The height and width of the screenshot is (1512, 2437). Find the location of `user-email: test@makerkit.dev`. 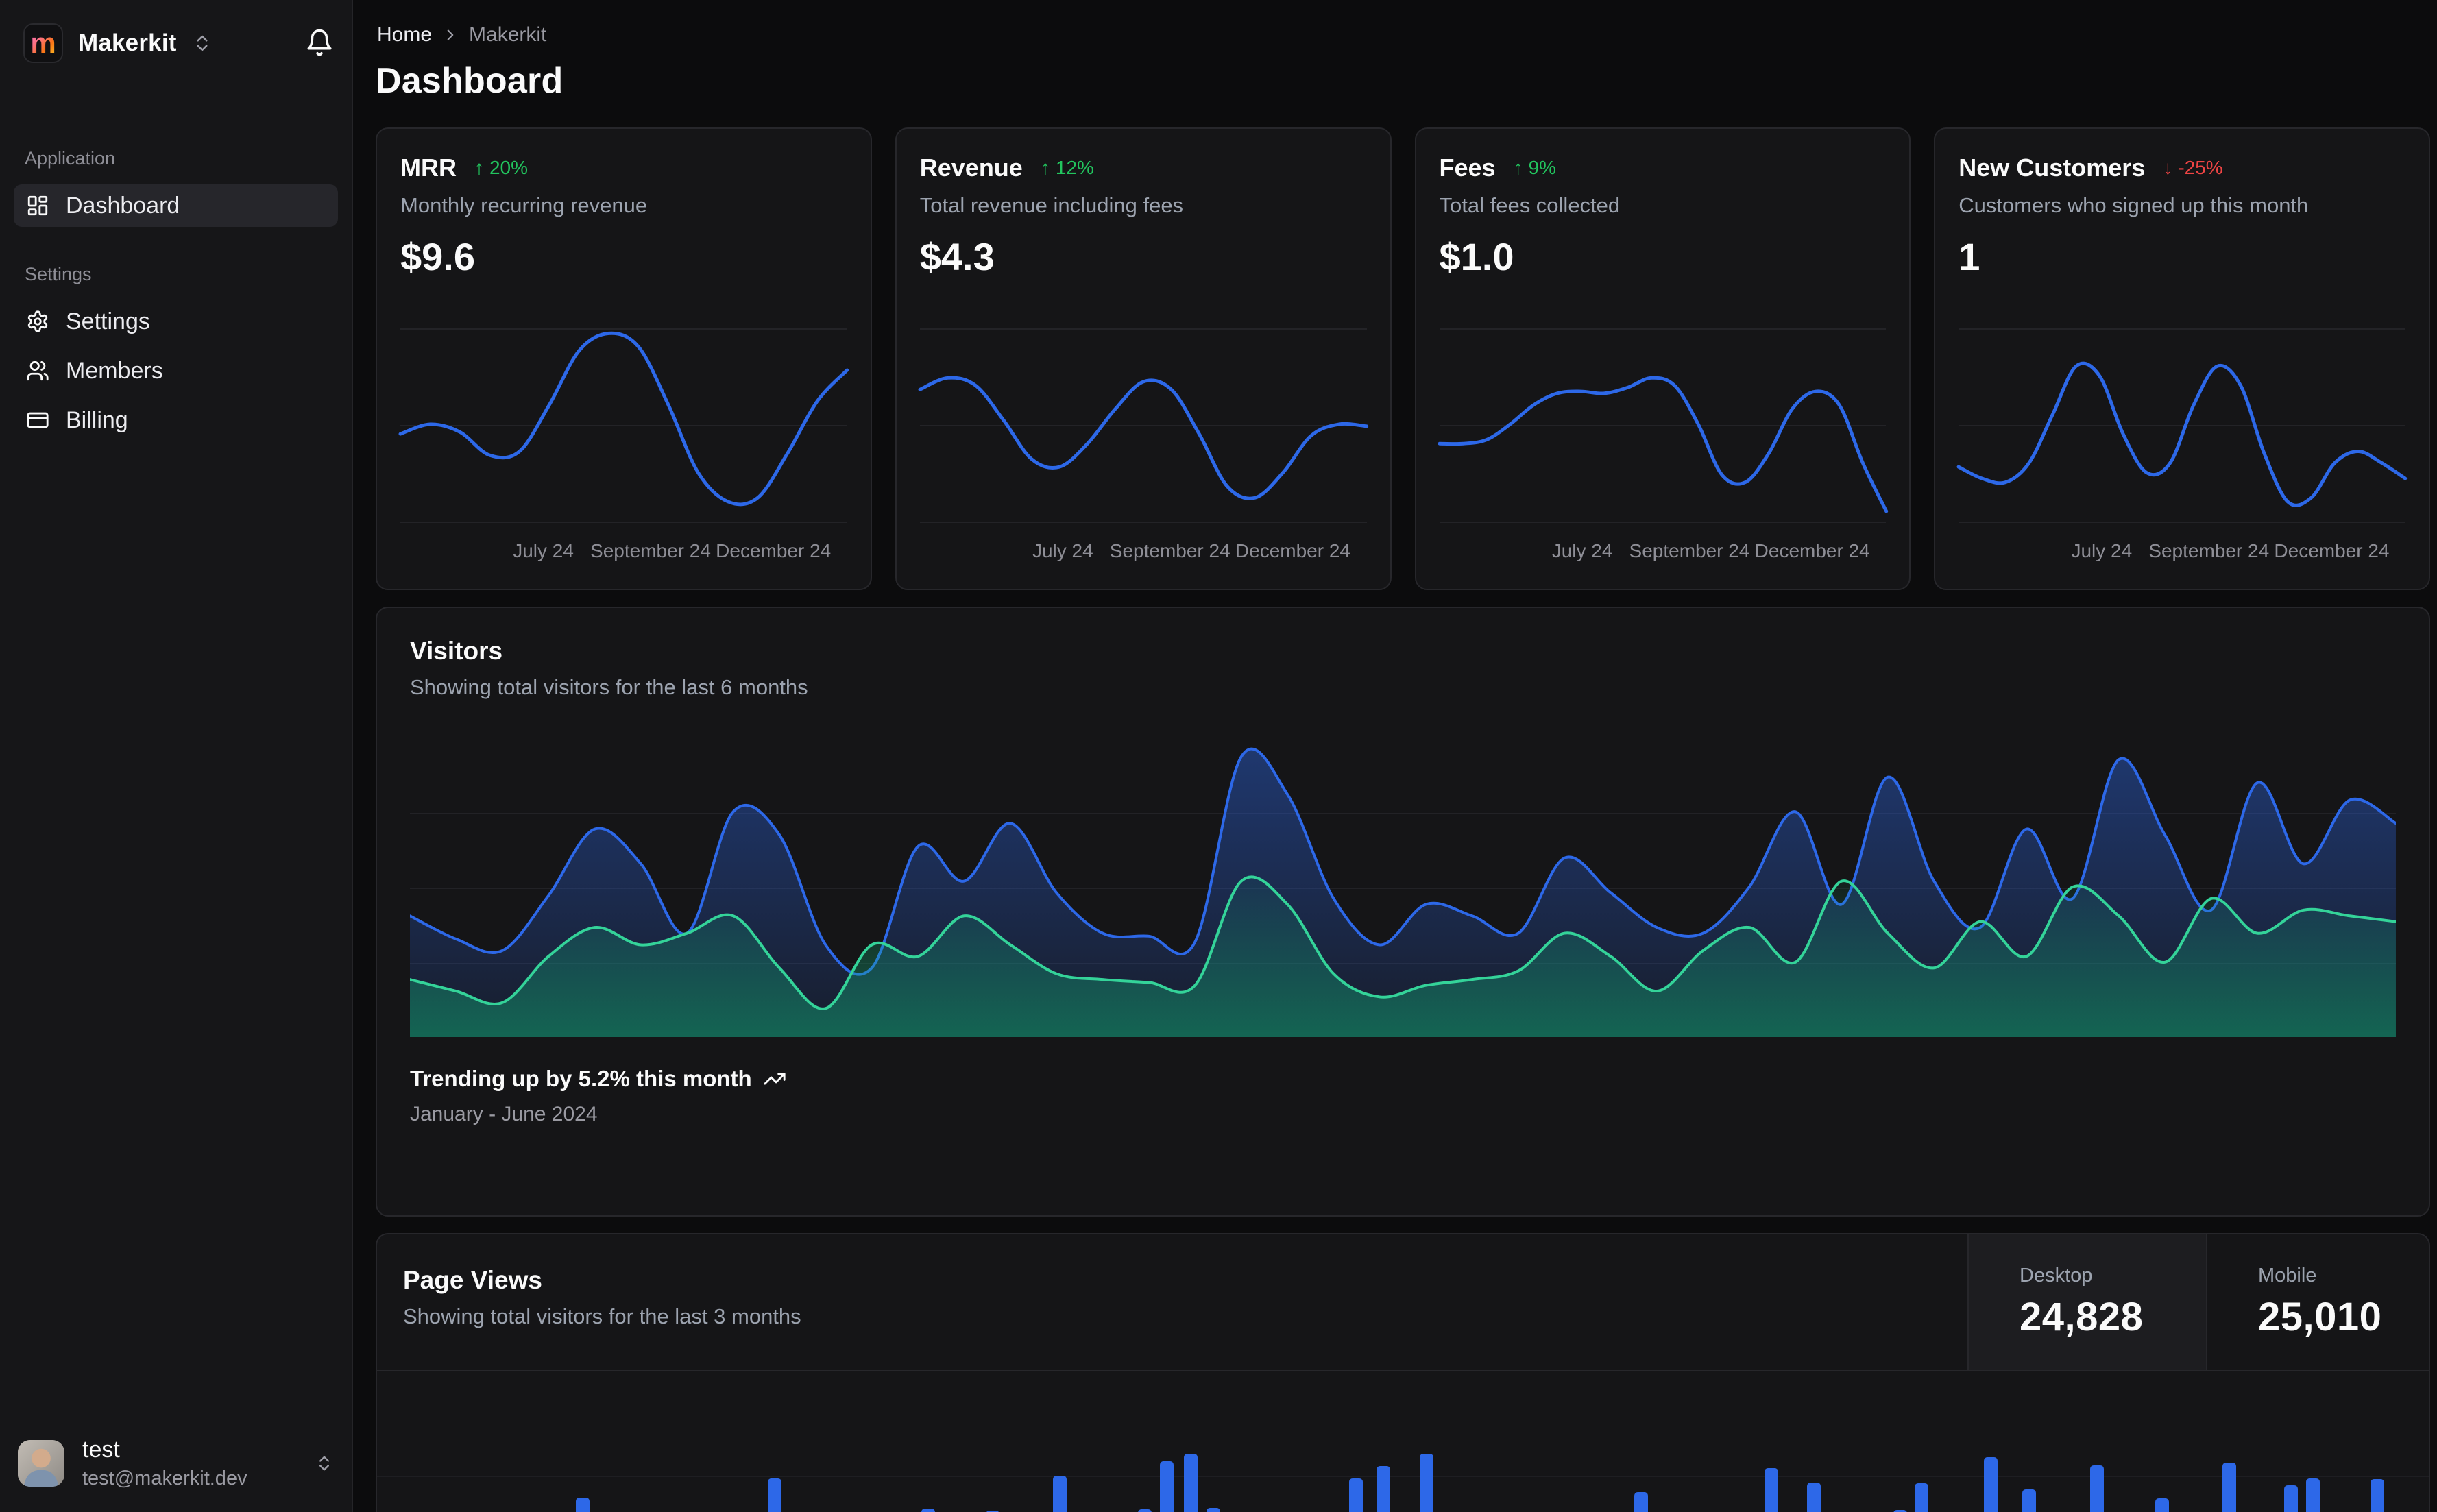

user-email: test@makerkit.dev is located at coordinates (164, 1478).